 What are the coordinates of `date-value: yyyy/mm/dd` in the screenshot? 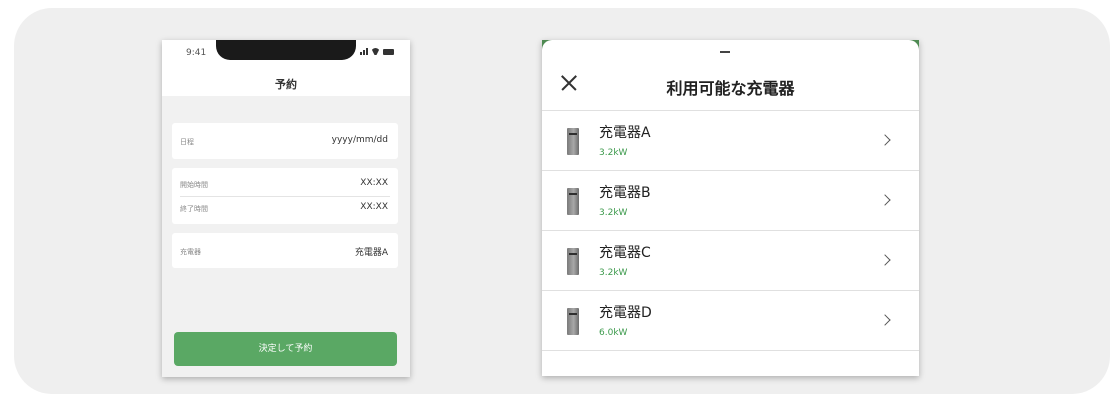 It's located at (359, 140).